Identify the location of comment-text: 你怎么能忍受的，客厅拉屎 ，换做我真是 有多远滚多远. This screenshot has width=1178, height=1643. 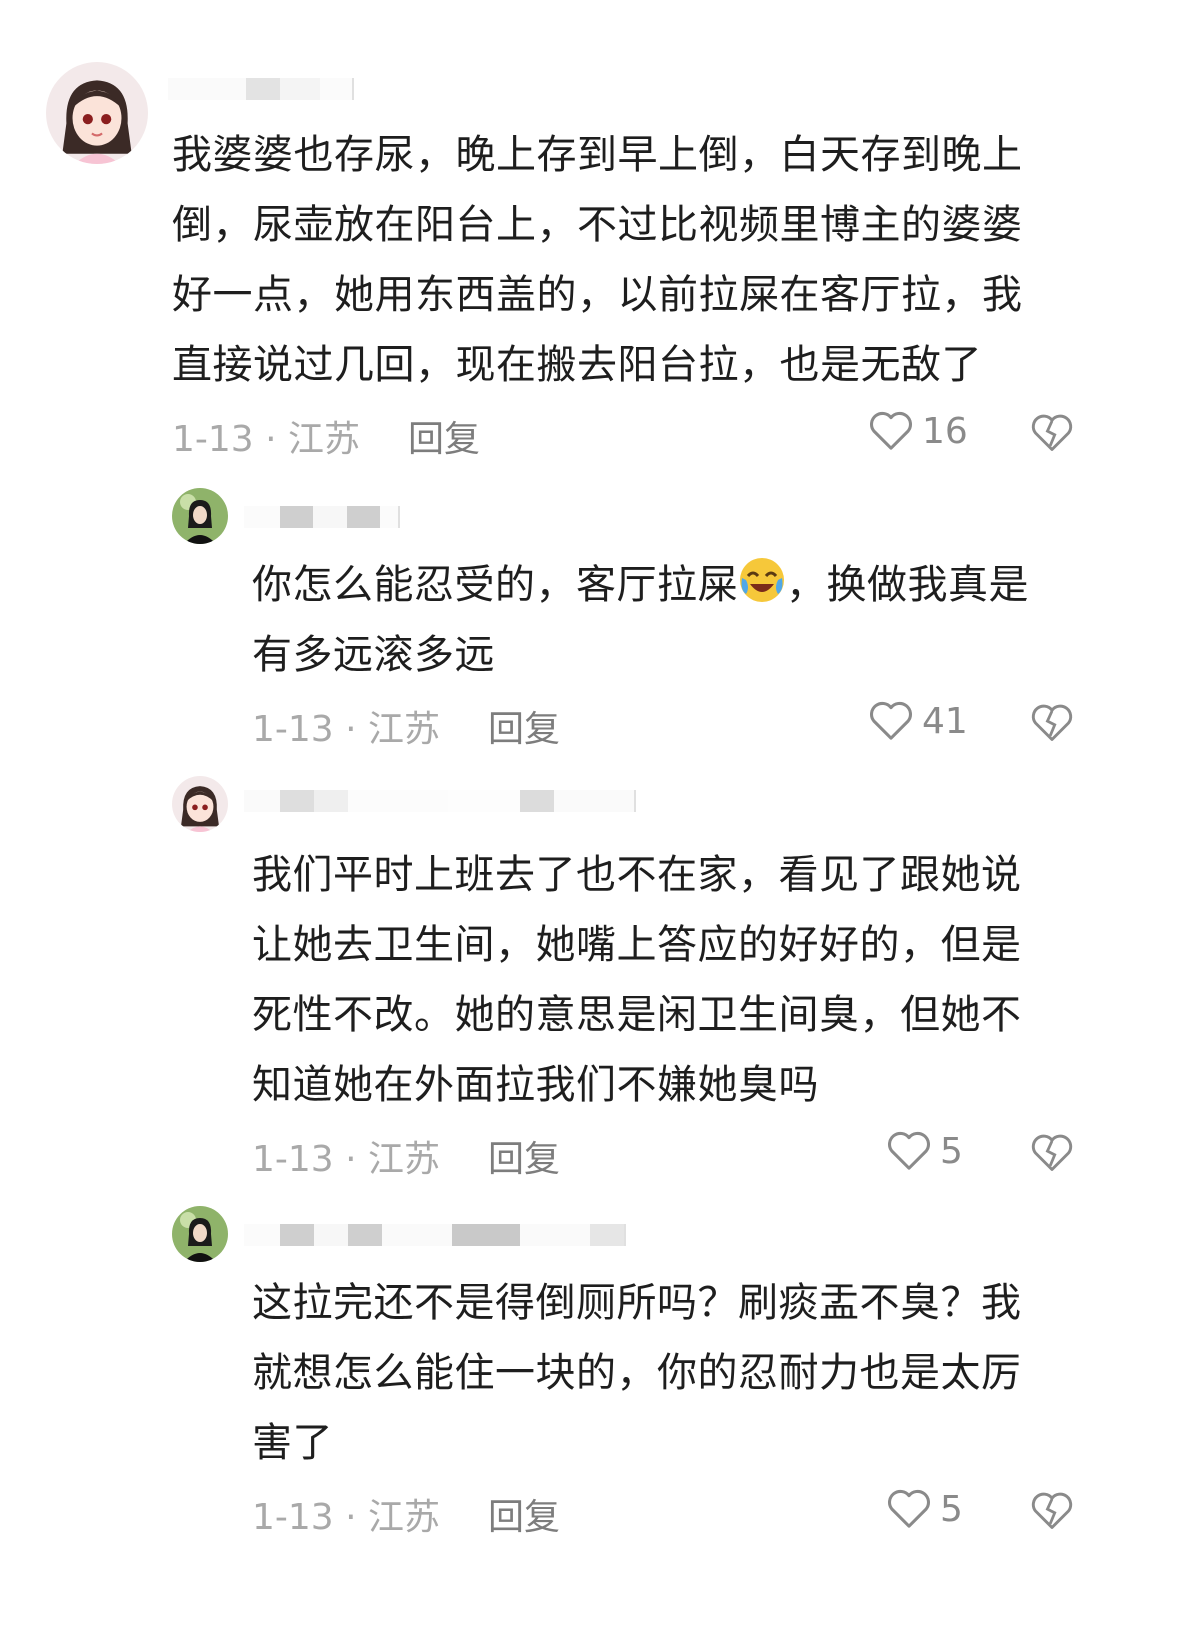
(692, 620).